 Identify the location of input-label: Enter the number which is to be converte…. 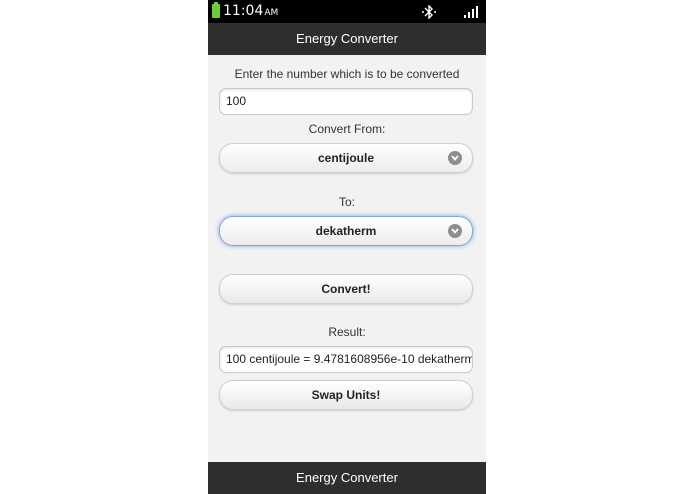
(347, 74).